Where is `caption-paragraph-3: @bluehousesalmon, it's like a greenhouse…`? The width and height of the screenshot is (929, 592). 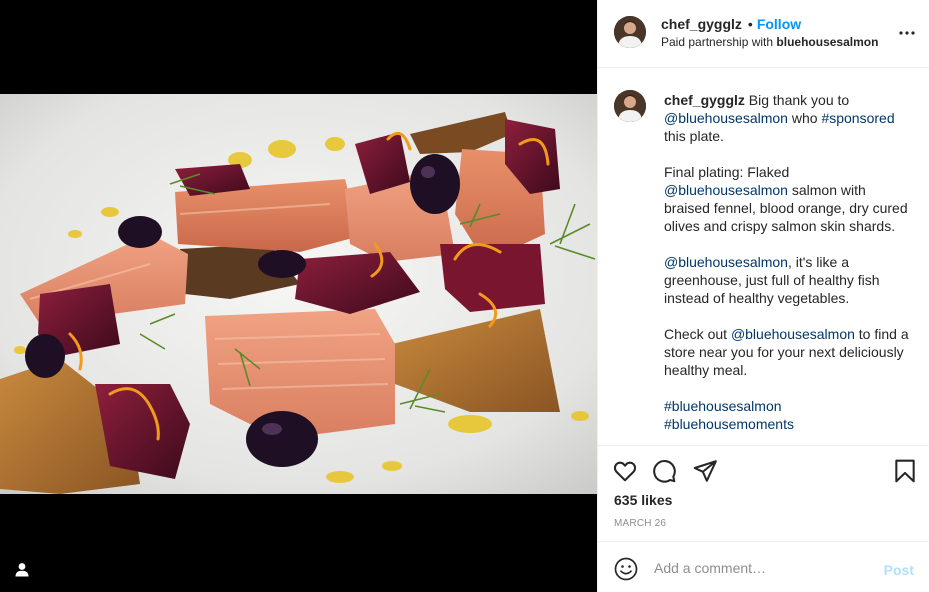
caption-paragraph-3: @bluehousesalmon, it's like a greenhouse… is located at coordinates (789, 280).